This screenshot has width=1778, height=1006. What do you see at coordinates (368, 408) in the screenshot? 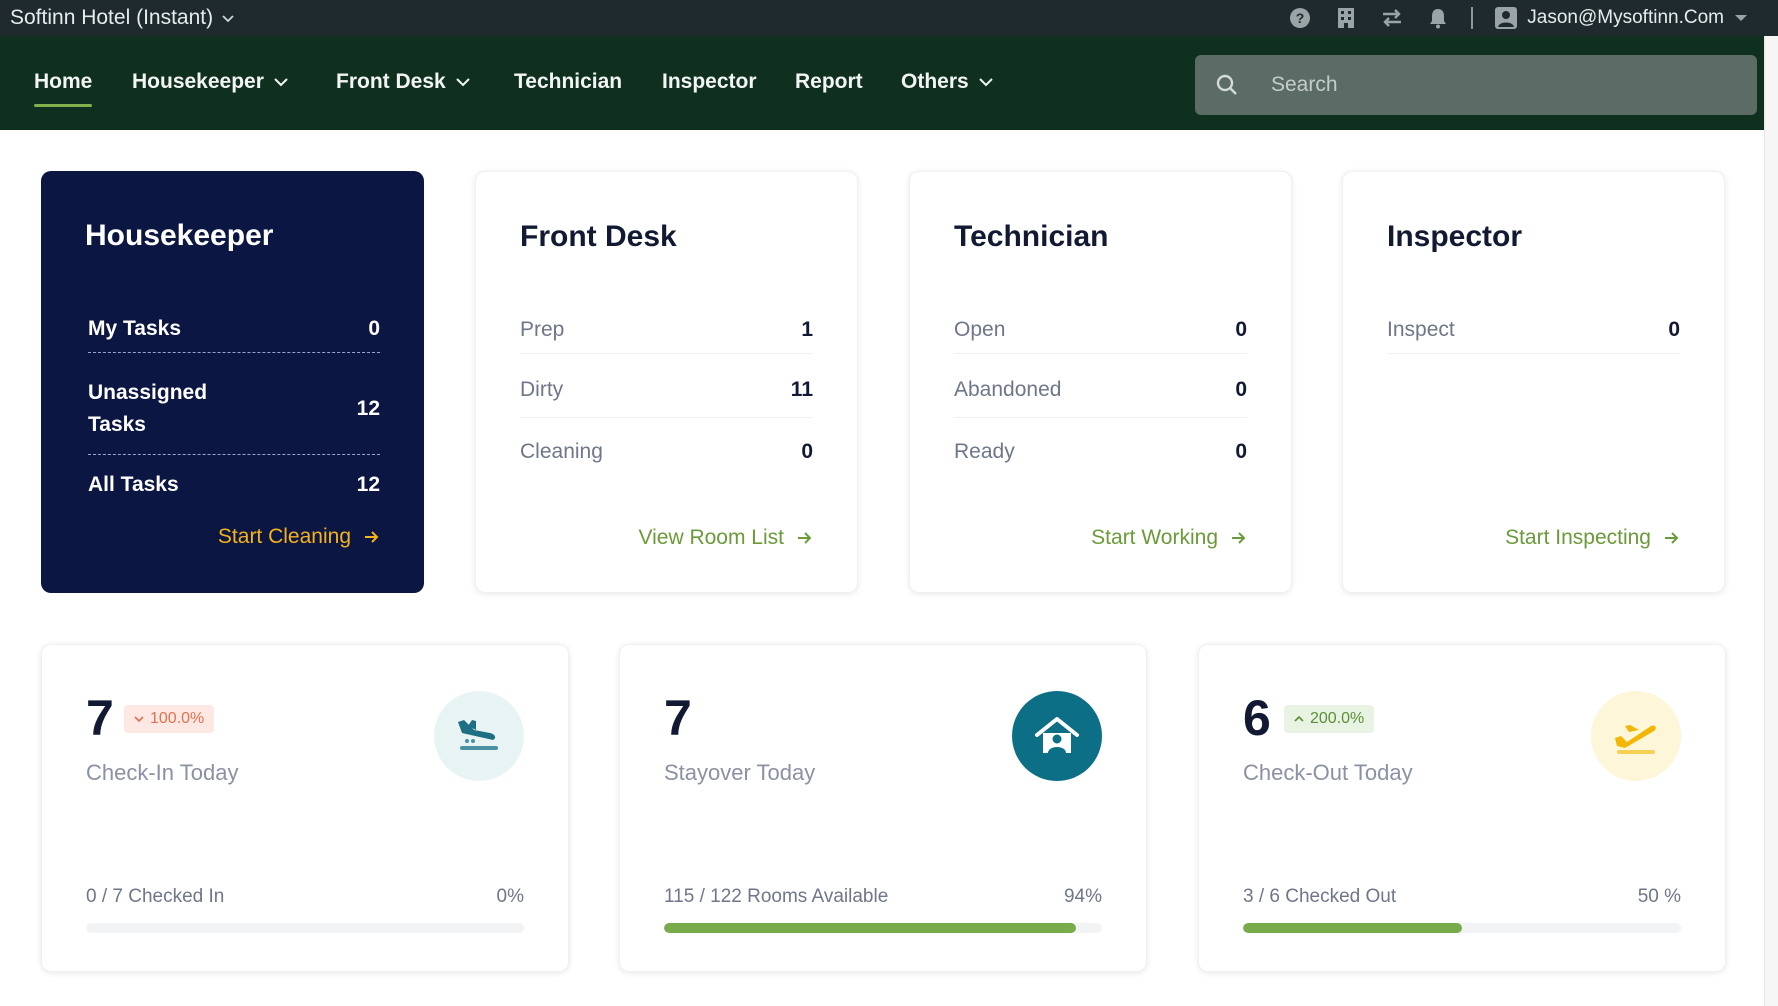
I see `row-value: 12` at bounding box center [368, 408].